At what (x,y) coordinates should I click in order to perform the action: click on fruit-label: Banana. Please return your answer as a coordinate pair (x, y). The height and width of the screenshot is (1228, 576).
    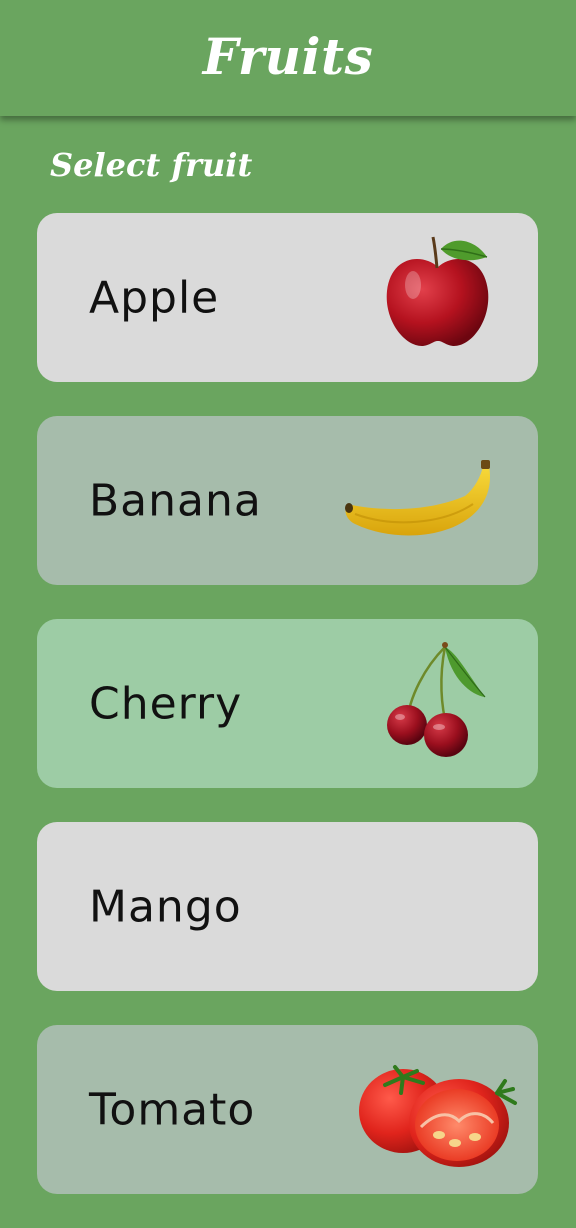
    Looking at the image, I should click on (175, 500).